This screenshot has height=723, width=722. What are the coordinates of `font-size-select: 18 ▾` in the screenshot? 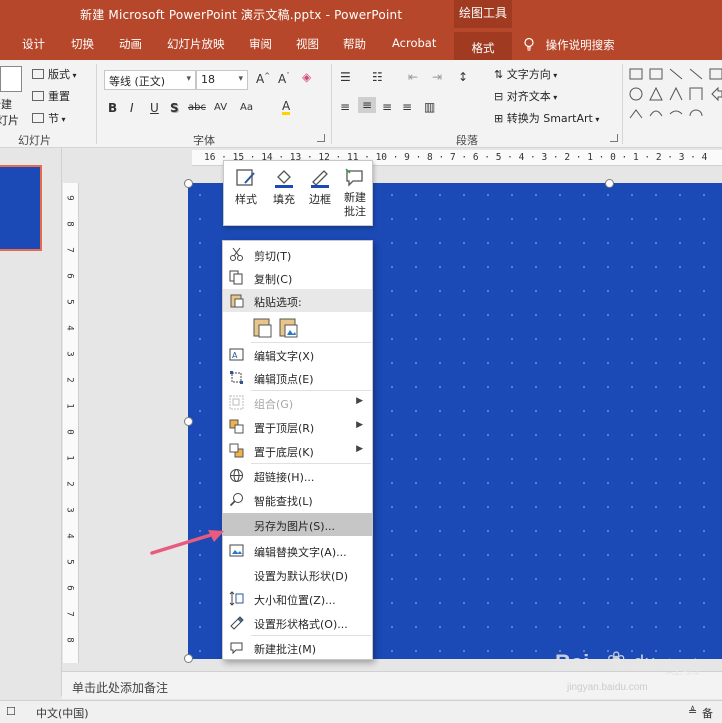 It's located at (222, 80).